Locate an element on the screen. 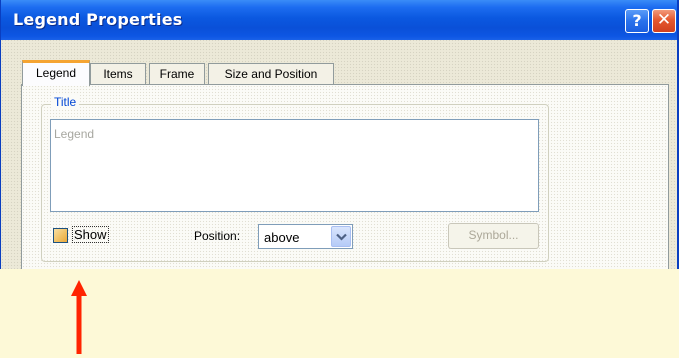 The image size is (679, 358). title-bar: Legend Properties ? ✕ is located at coordinates (339, 20).